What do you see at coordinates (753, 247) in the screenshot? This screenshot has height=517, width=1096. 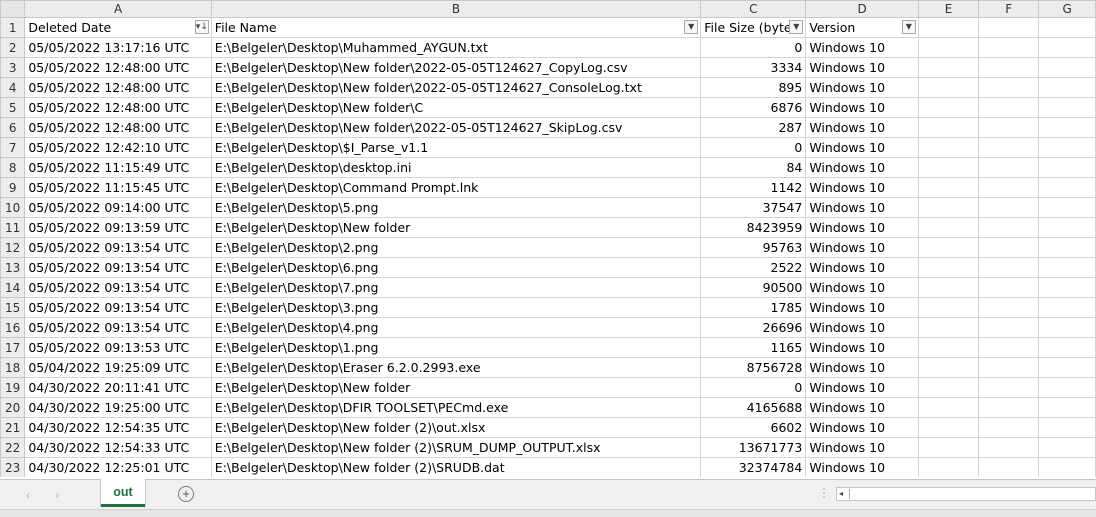 I see `cell-file-size: 95763` at bounding box center [753, 247].